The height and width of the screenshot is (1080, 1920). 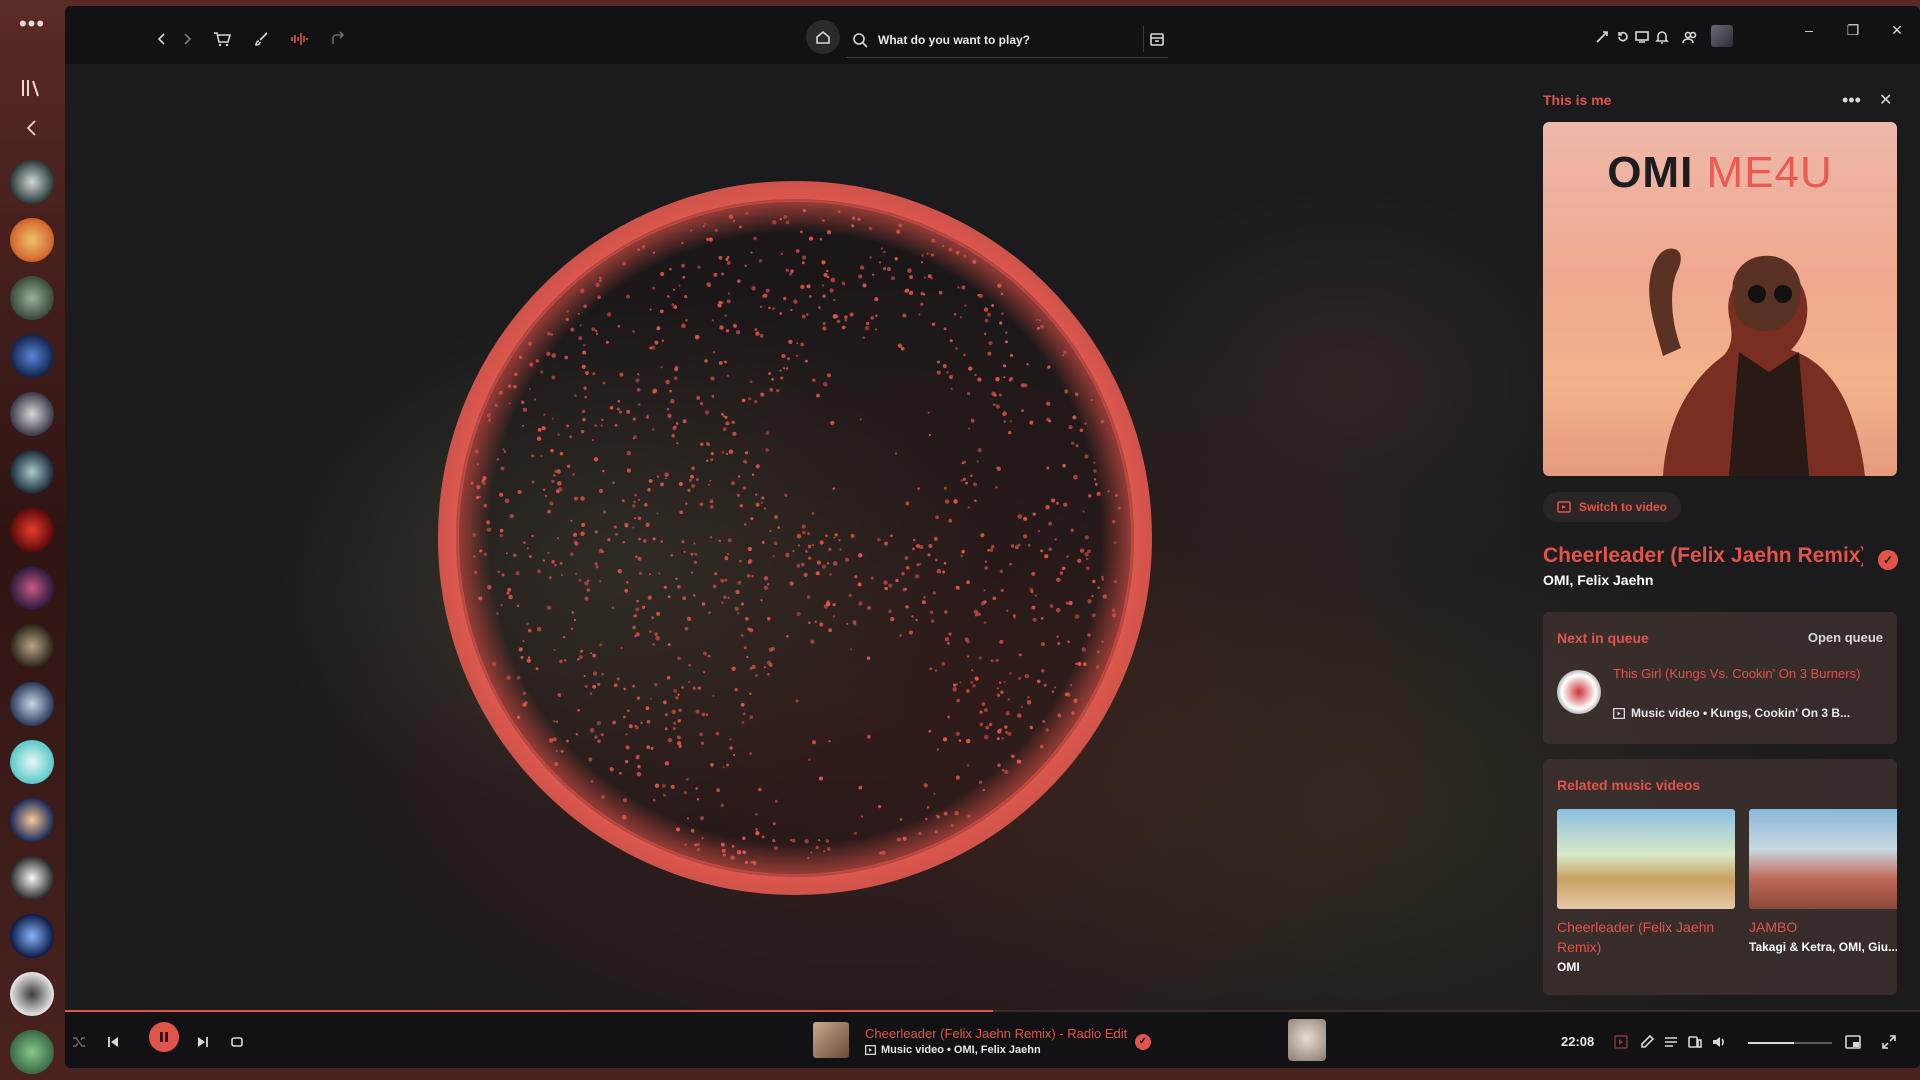 I want to click on panel-title: This is me, so click(x=1577, y=100).